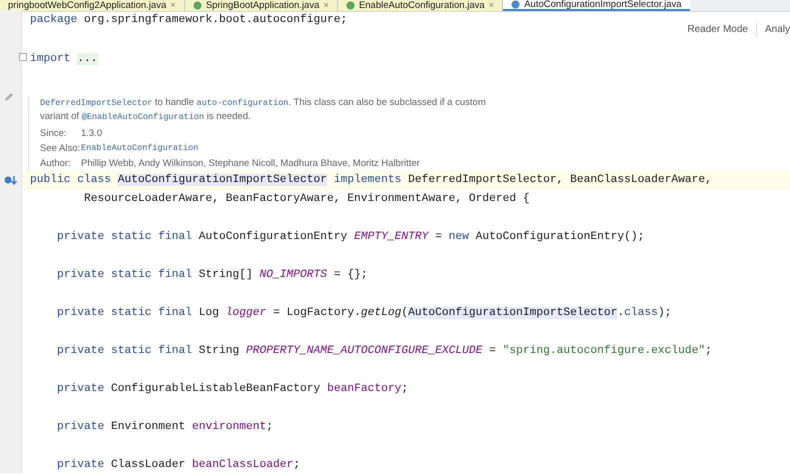 This screenshot has height=475, width=790. I want to click on doc-tag-label: Since:, so click(54, 133).